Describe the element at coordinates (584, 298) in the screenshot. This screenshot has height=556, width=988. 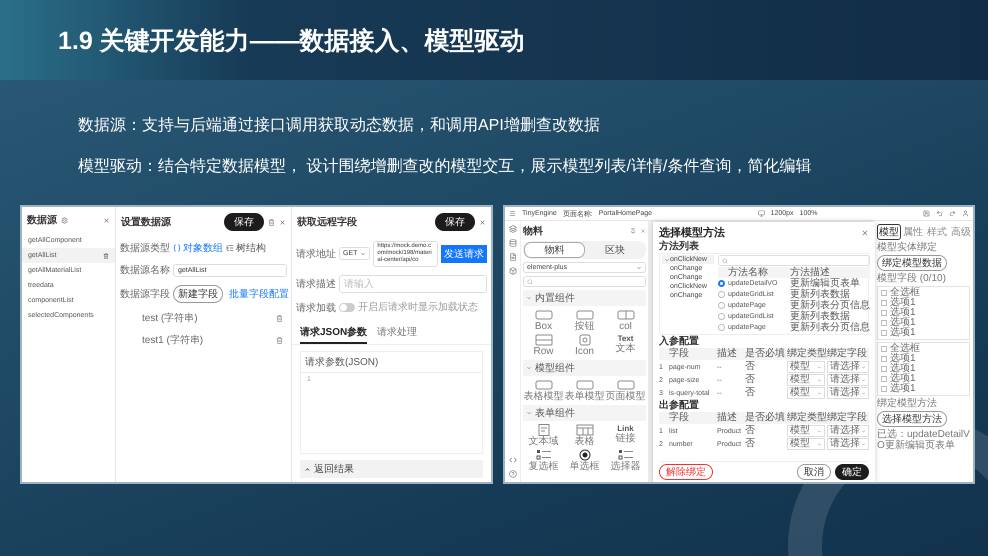
I see `group-header: 内置组件` at that location.